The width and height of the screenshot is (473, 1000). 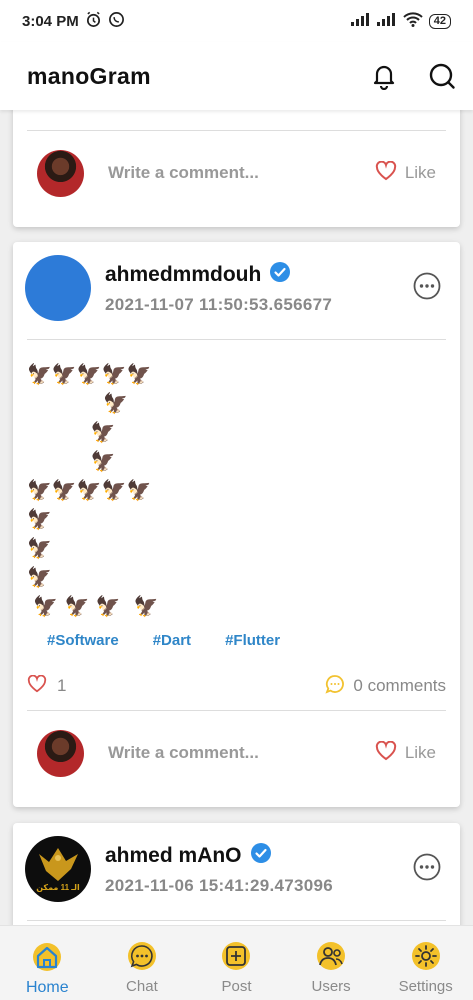 What do you see at coordinates (360, 21) in the screenshot?
I see `signal-icon` at bounding box center [360, 21].